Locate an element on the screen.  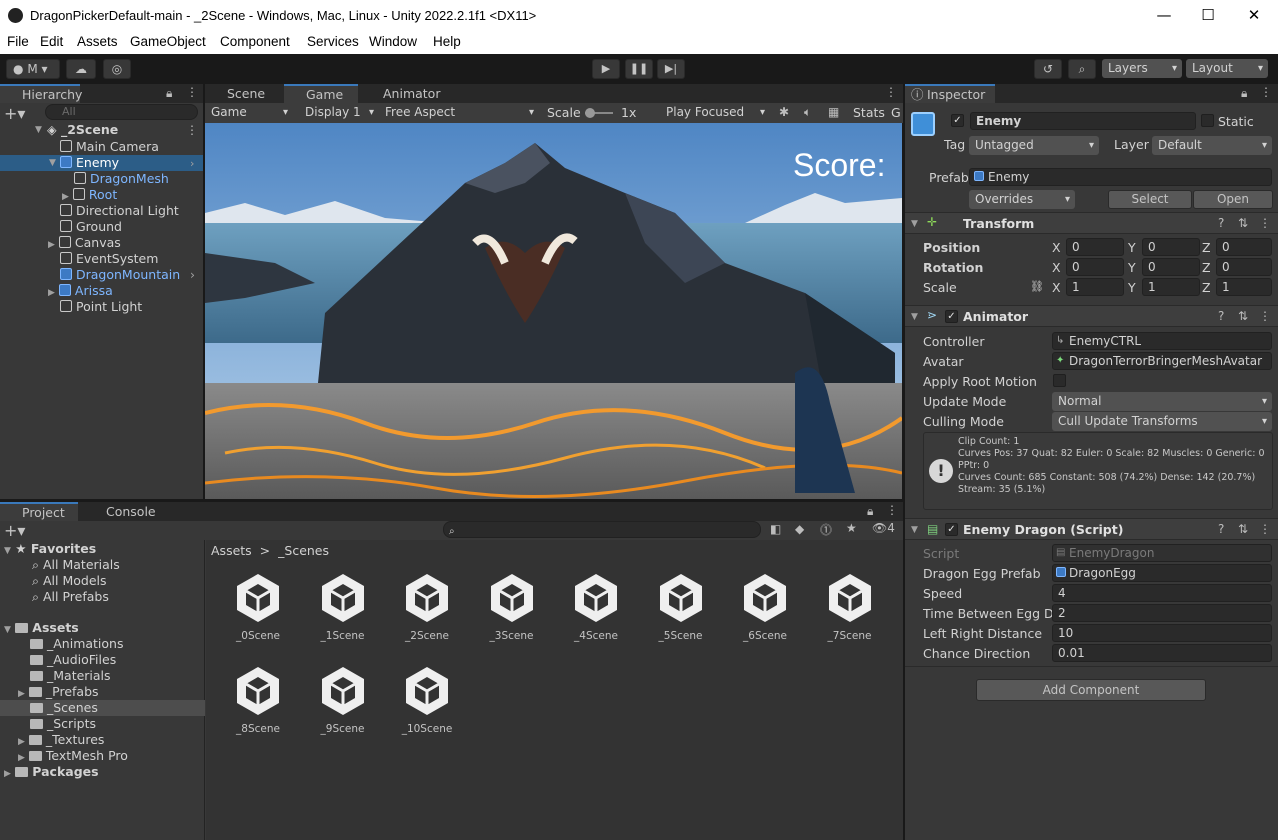
rotation-y-field: 0 is located at coordinates (1171, 267).